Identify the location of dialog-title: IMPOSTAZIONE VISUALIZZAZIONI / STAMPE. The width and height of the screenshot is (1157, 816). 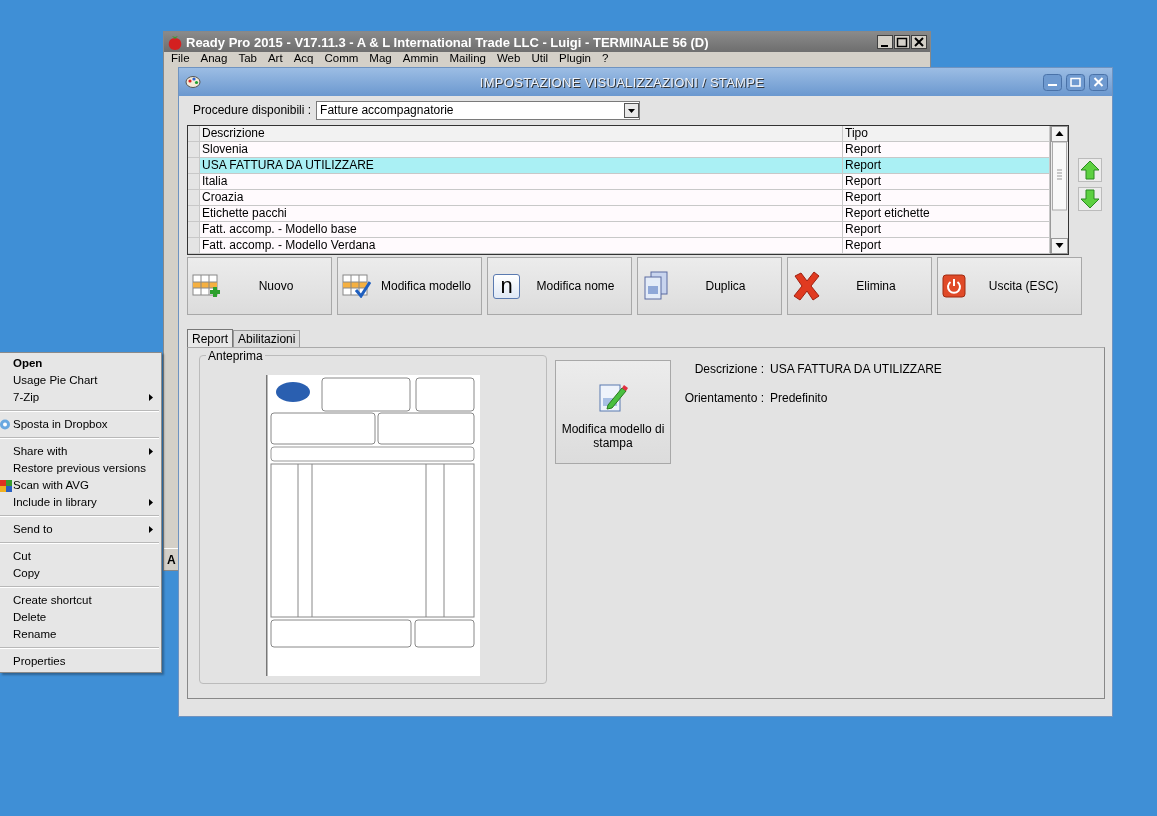
(622, 82).